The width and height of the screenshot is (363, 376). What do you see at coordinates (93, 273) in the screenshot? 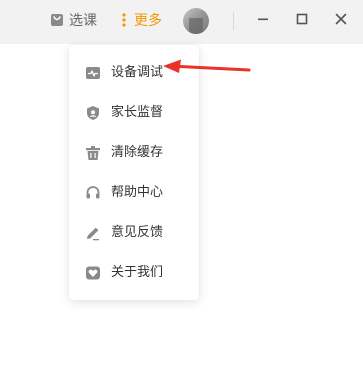
I see `about-heart-icon` at bounding box center [93, 273].